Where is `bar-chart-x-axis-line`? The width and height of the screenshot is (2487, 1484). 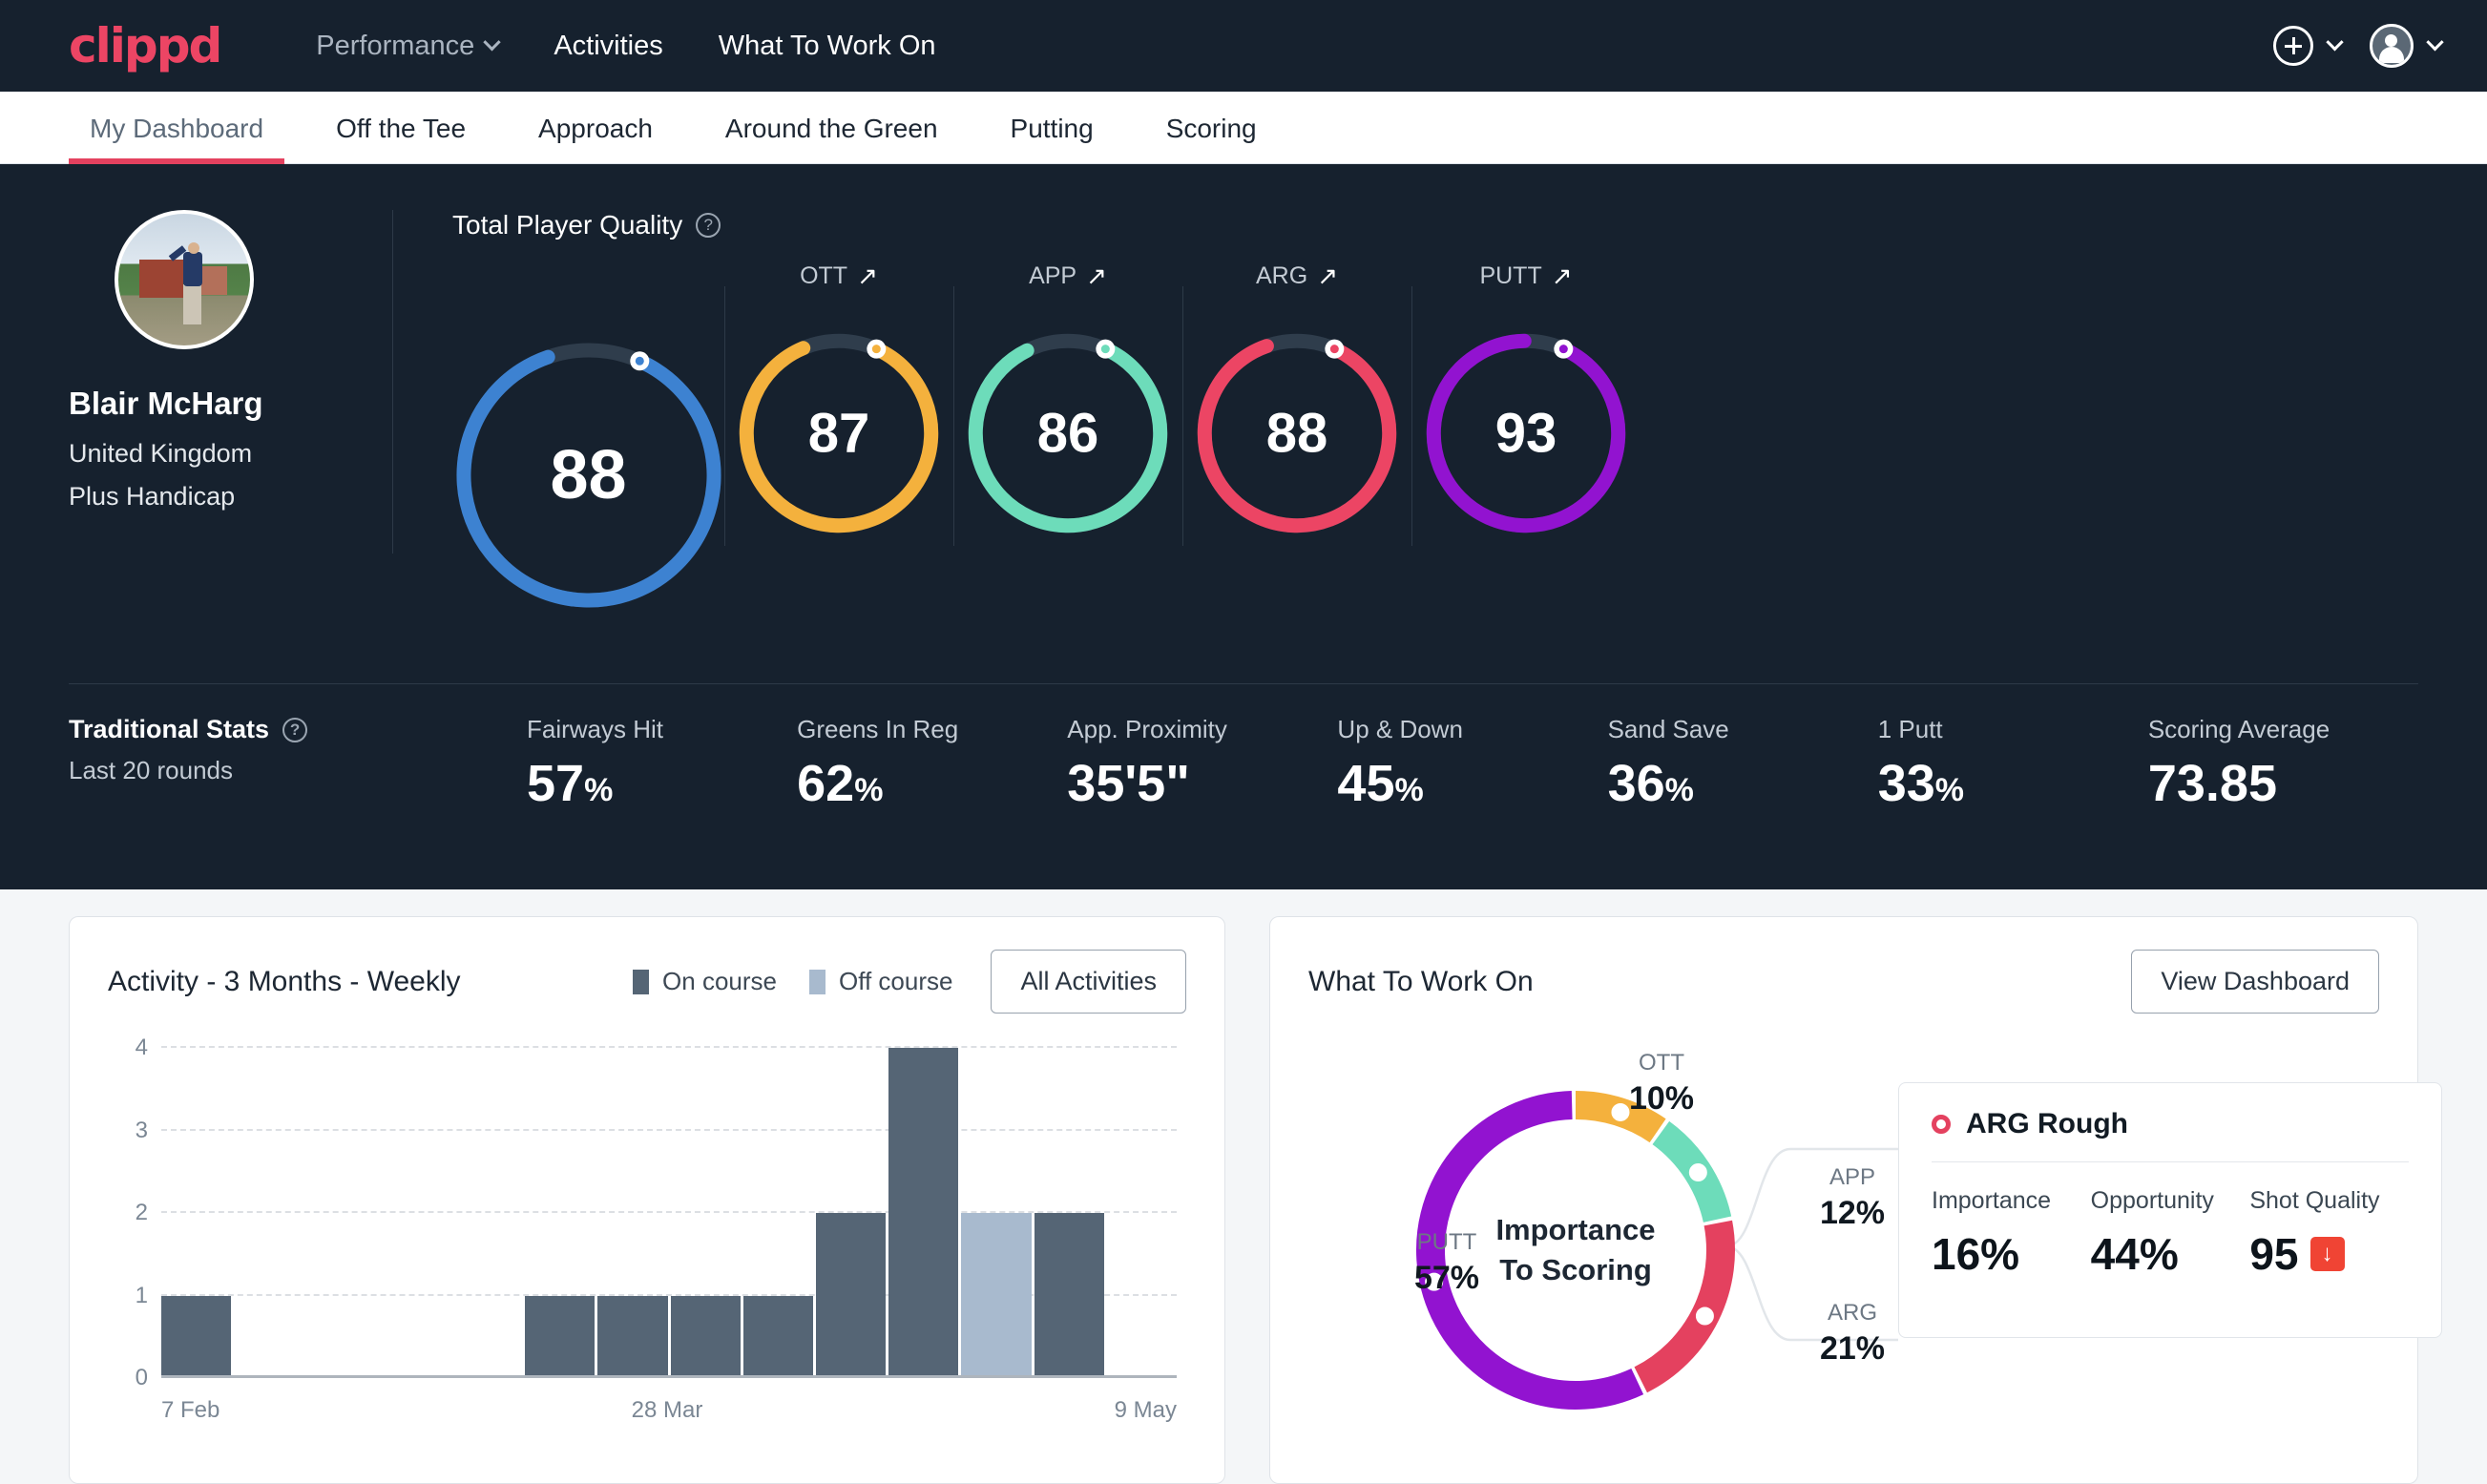 bar-chart-x-axis-line is located at coordinates (669, 1376).